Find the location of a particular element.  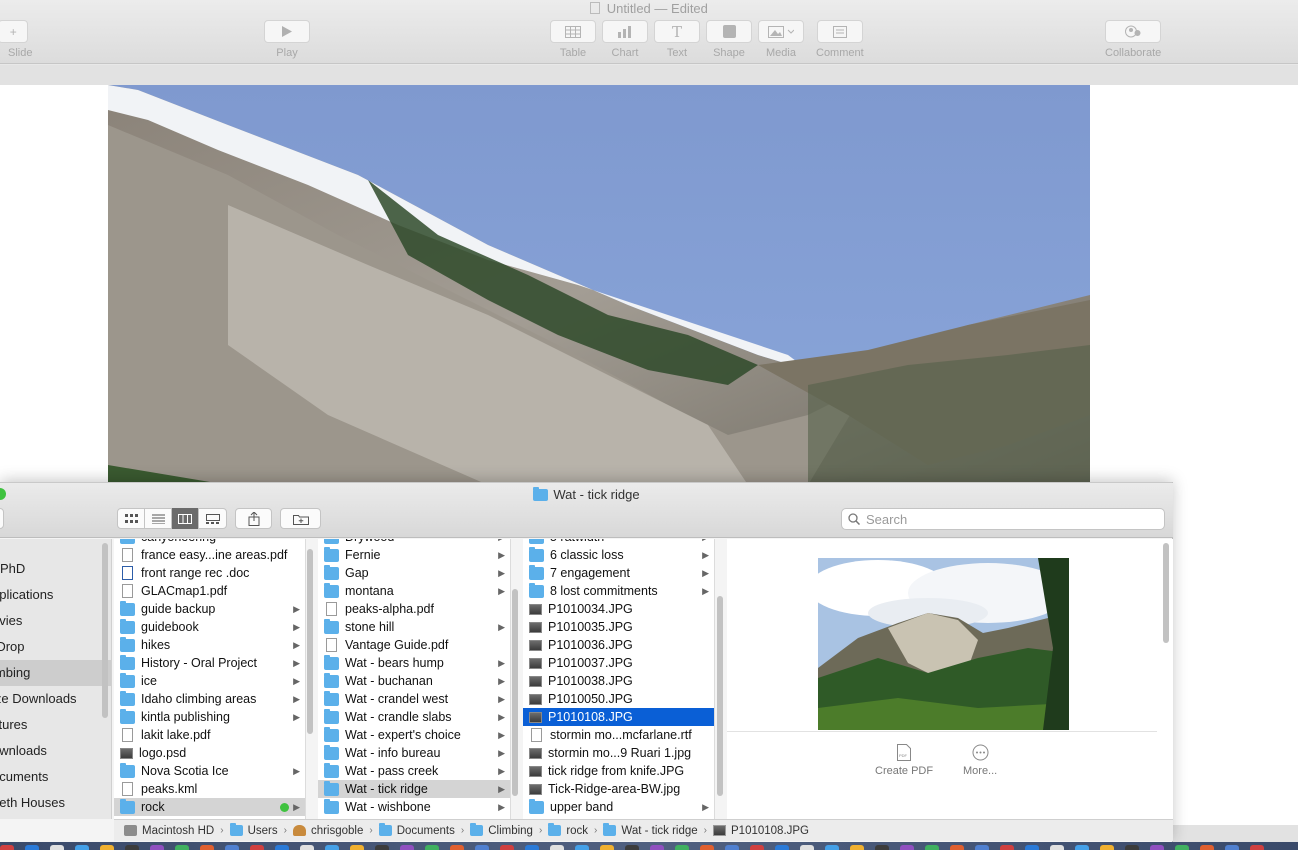

preview-image is located at coordinates (943, 644).